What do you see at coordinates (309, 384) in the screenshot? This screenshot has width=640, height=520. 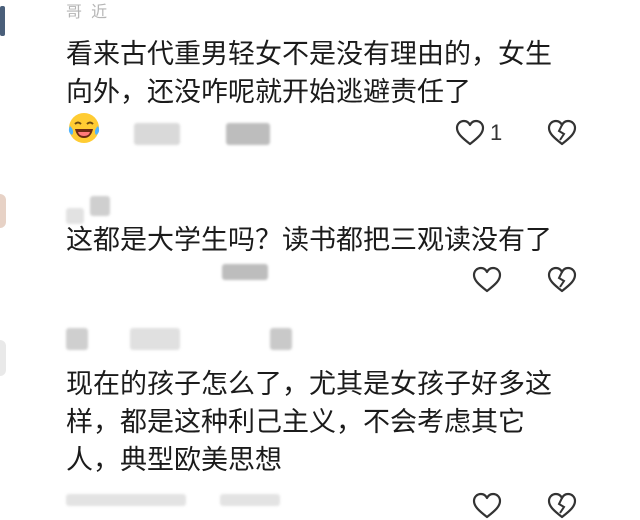 I see `comment-text-line: 现在的孩子怎么了，尤其是女孩子好多这` at bounding box center [309, 384].